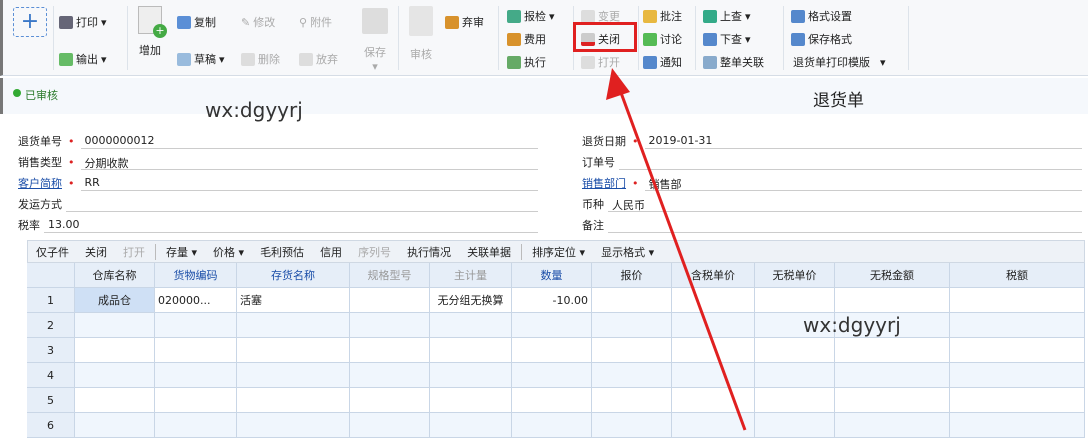 Image resolution: width=1088 pixels, height=438 pixels. I want to click on arrow-line, so click(682, 260).